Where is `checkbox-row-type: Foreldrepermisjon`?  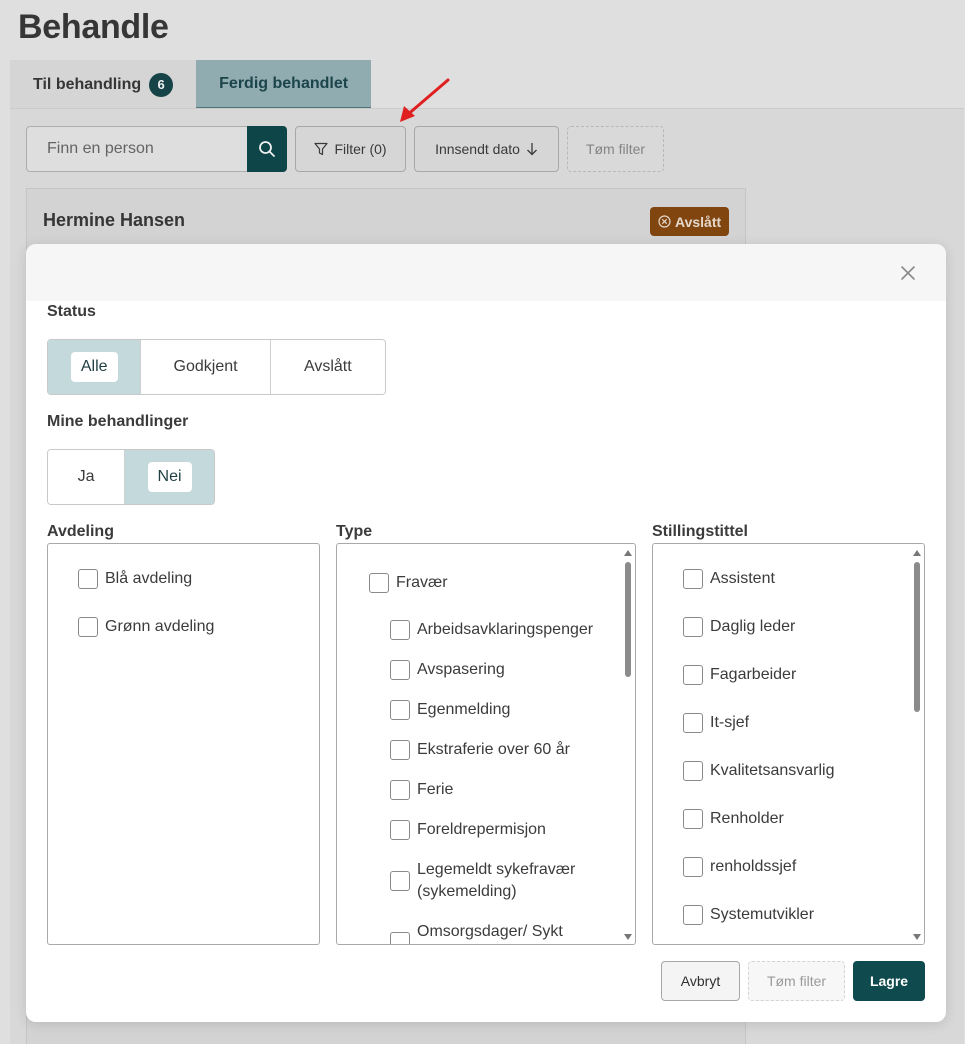 checkbox-row-type: Foreldrepermisjon is located at coordinates (468, 830).